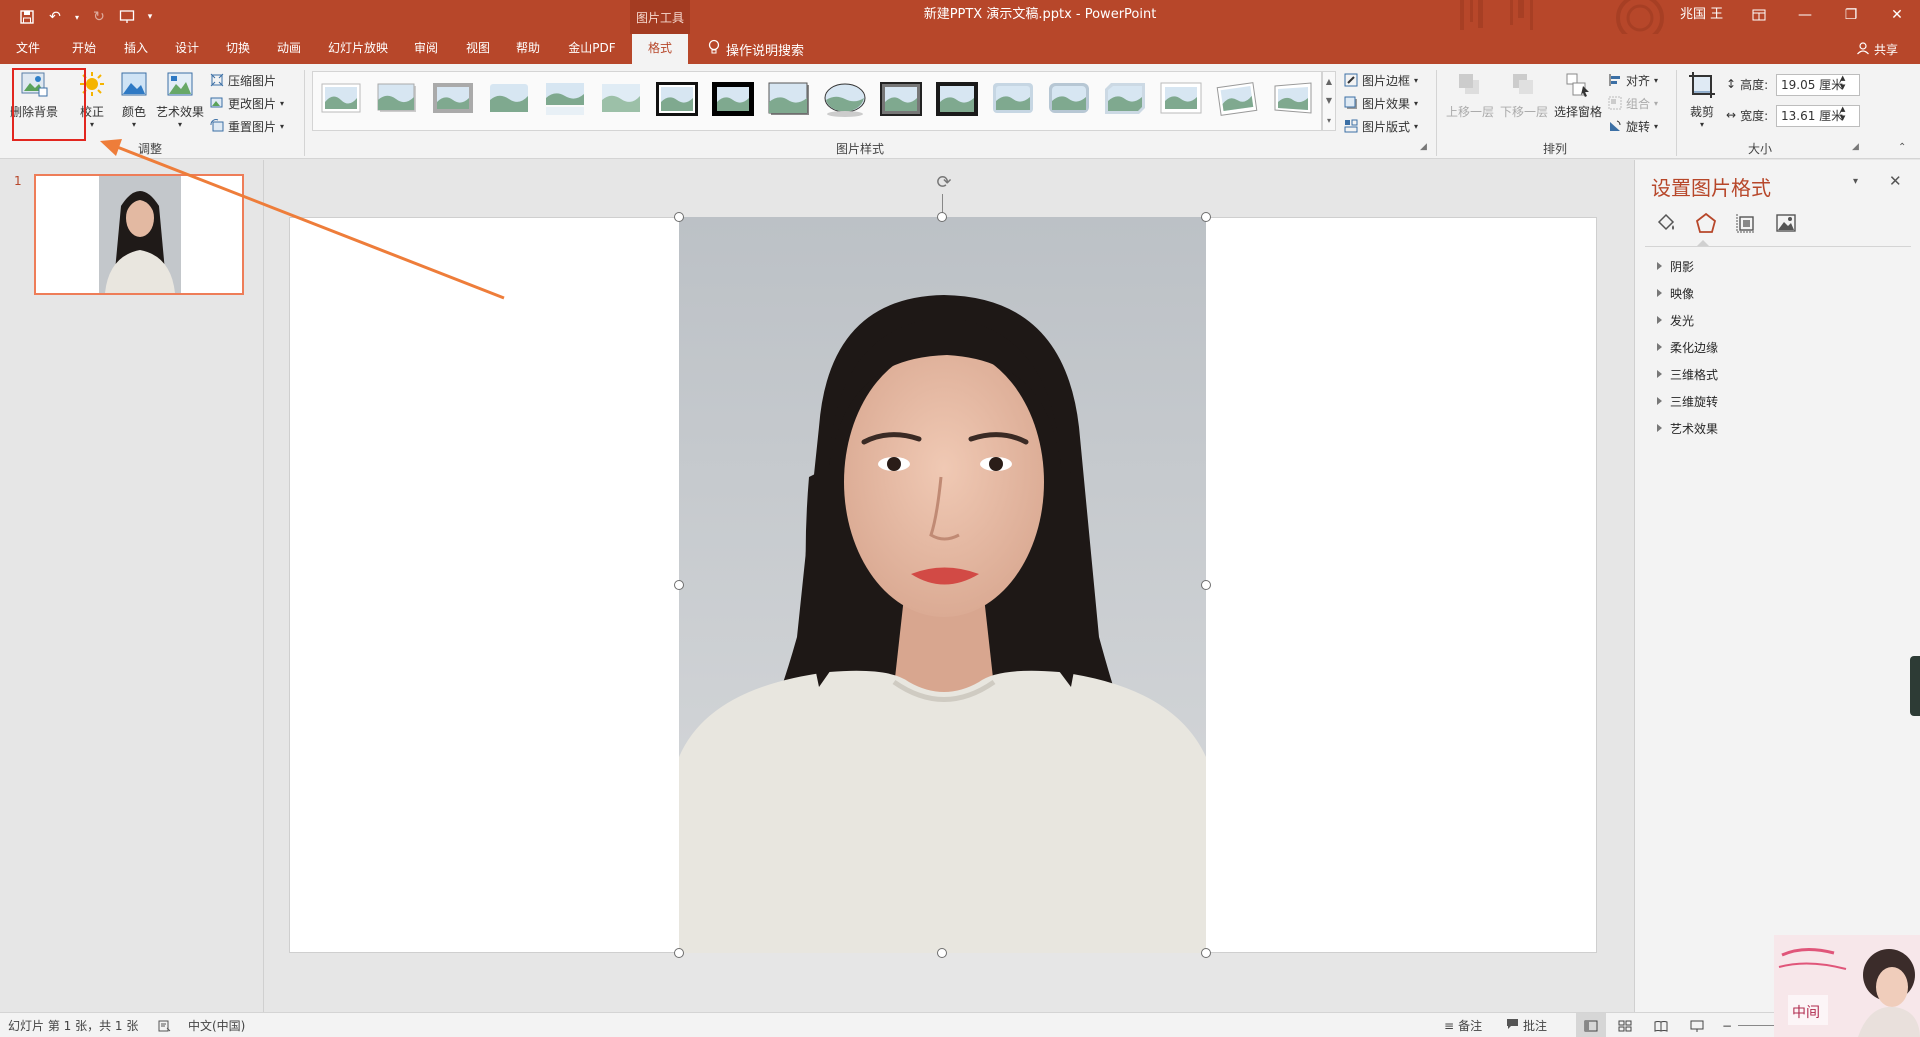  What do you see at coordinates (1818, 85) in the screenshot?
I see `height-input: 19.05 厘米` at bounding box center [1818, 85].